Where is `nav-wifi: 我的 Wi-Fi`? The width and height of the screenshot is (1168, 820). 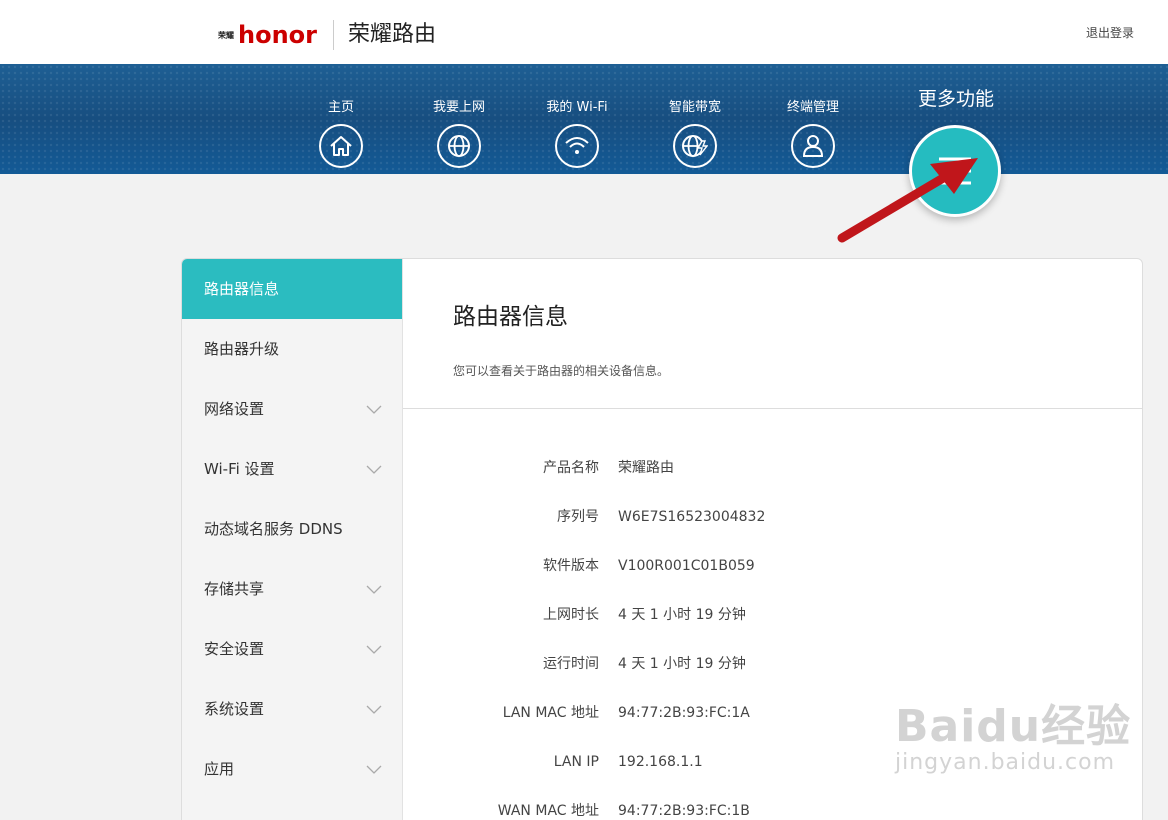
nav-wifi: 我的 Wi-Fi is located at coordinates (577, 134).